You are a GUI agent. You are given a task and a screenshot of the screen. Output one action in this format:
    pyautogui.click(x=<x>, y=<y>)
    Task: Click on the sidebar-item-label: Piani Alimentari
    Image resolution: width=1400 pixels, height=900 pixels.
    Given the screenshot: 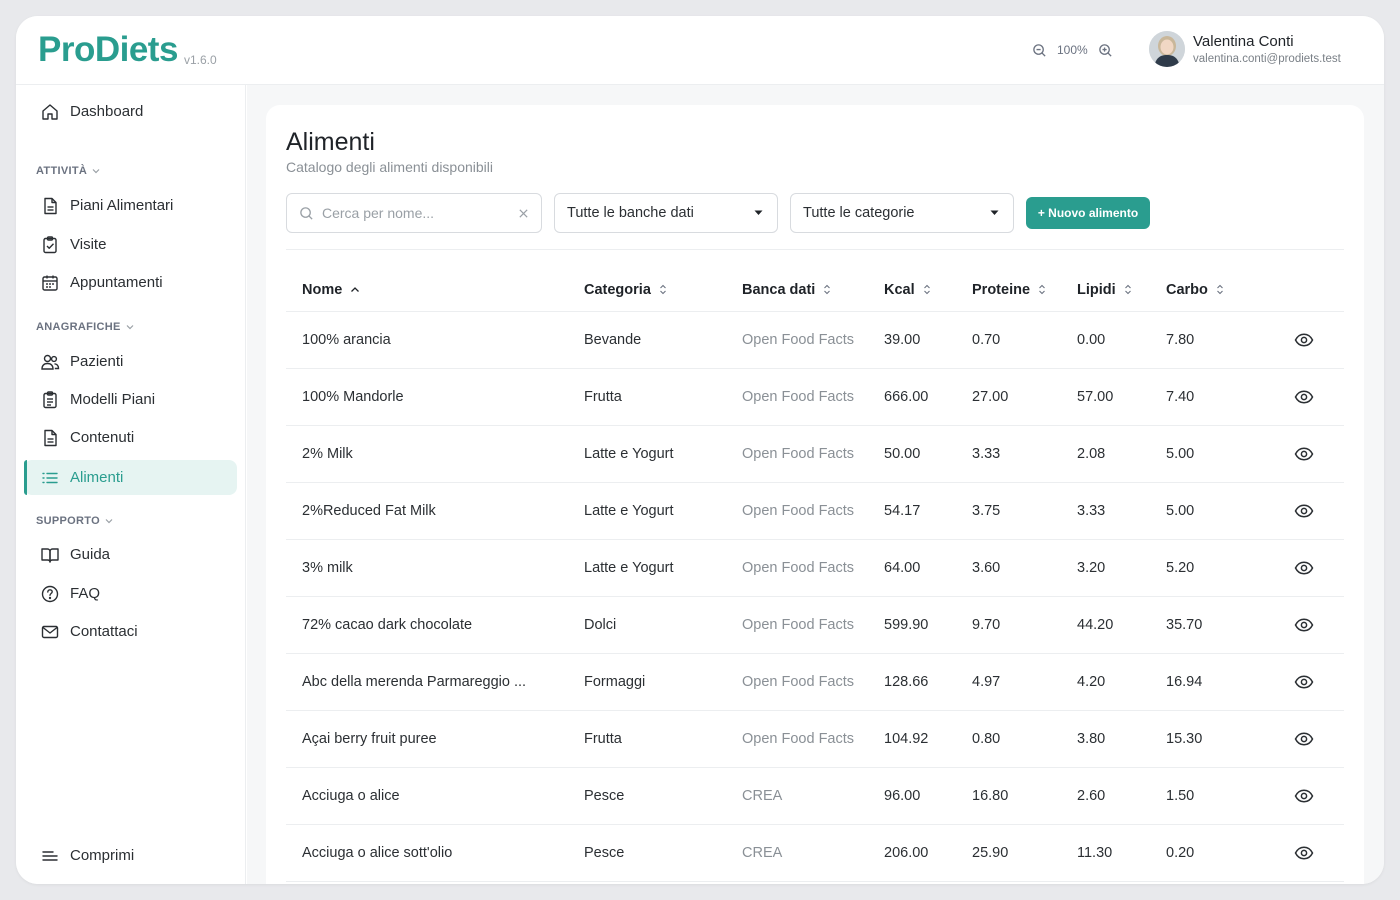 What is the action you would take?
    pyautogui.click(x=122, y=205)
    